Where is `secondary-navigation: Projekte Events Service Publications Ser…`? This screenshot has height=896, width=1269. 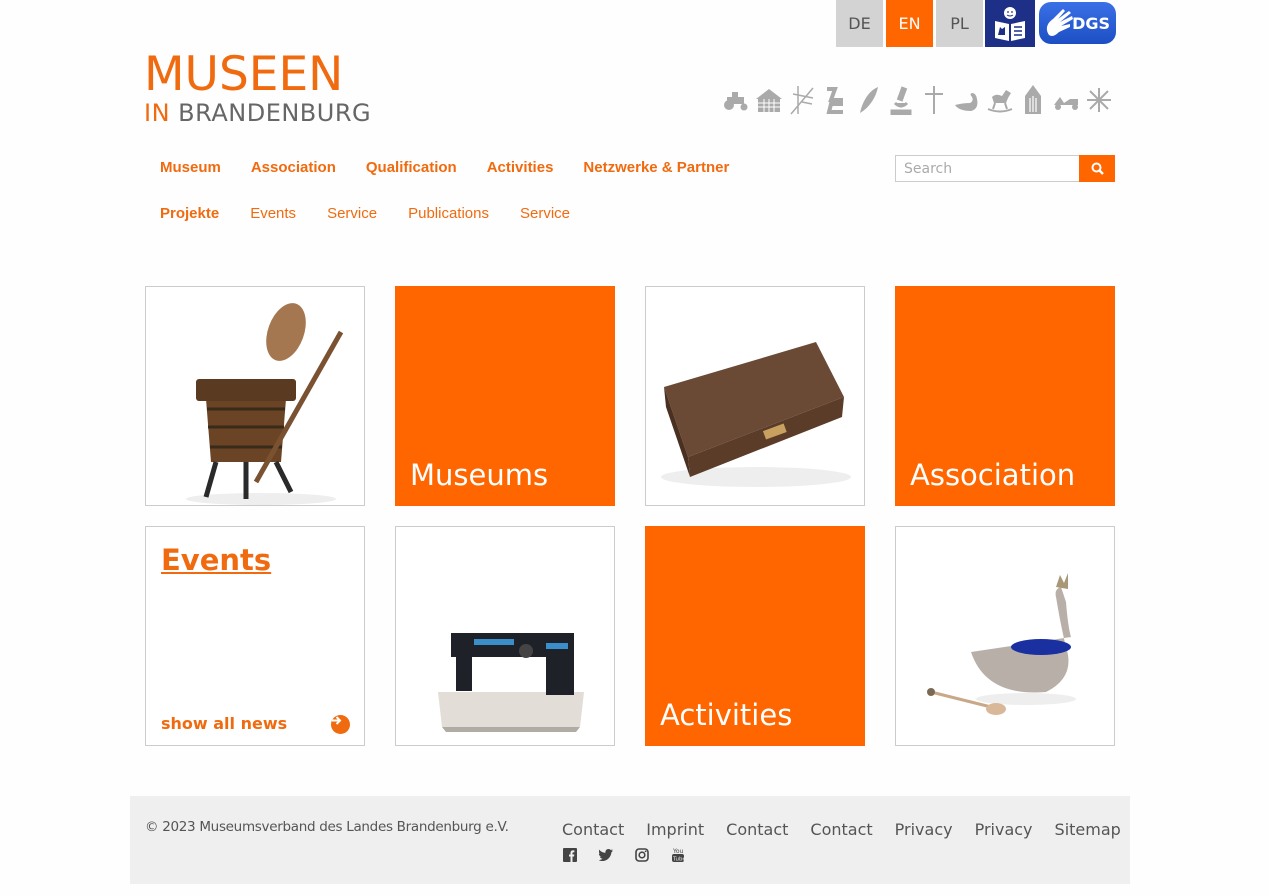 secondary-navigation: Projekte Events Service Publications Ser… is located at coordinates (380, 213).